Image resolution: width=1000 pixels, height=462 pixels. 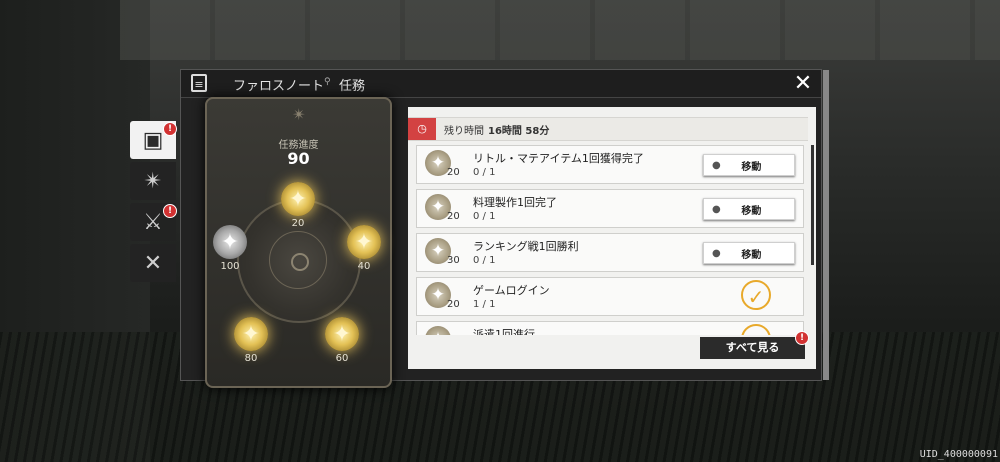 What do you see at coordinates (558, 158) in the screenshot?
I see `mission-title: リトル・マテアイテム1回獲得完了` at bounding box center [558, 158].